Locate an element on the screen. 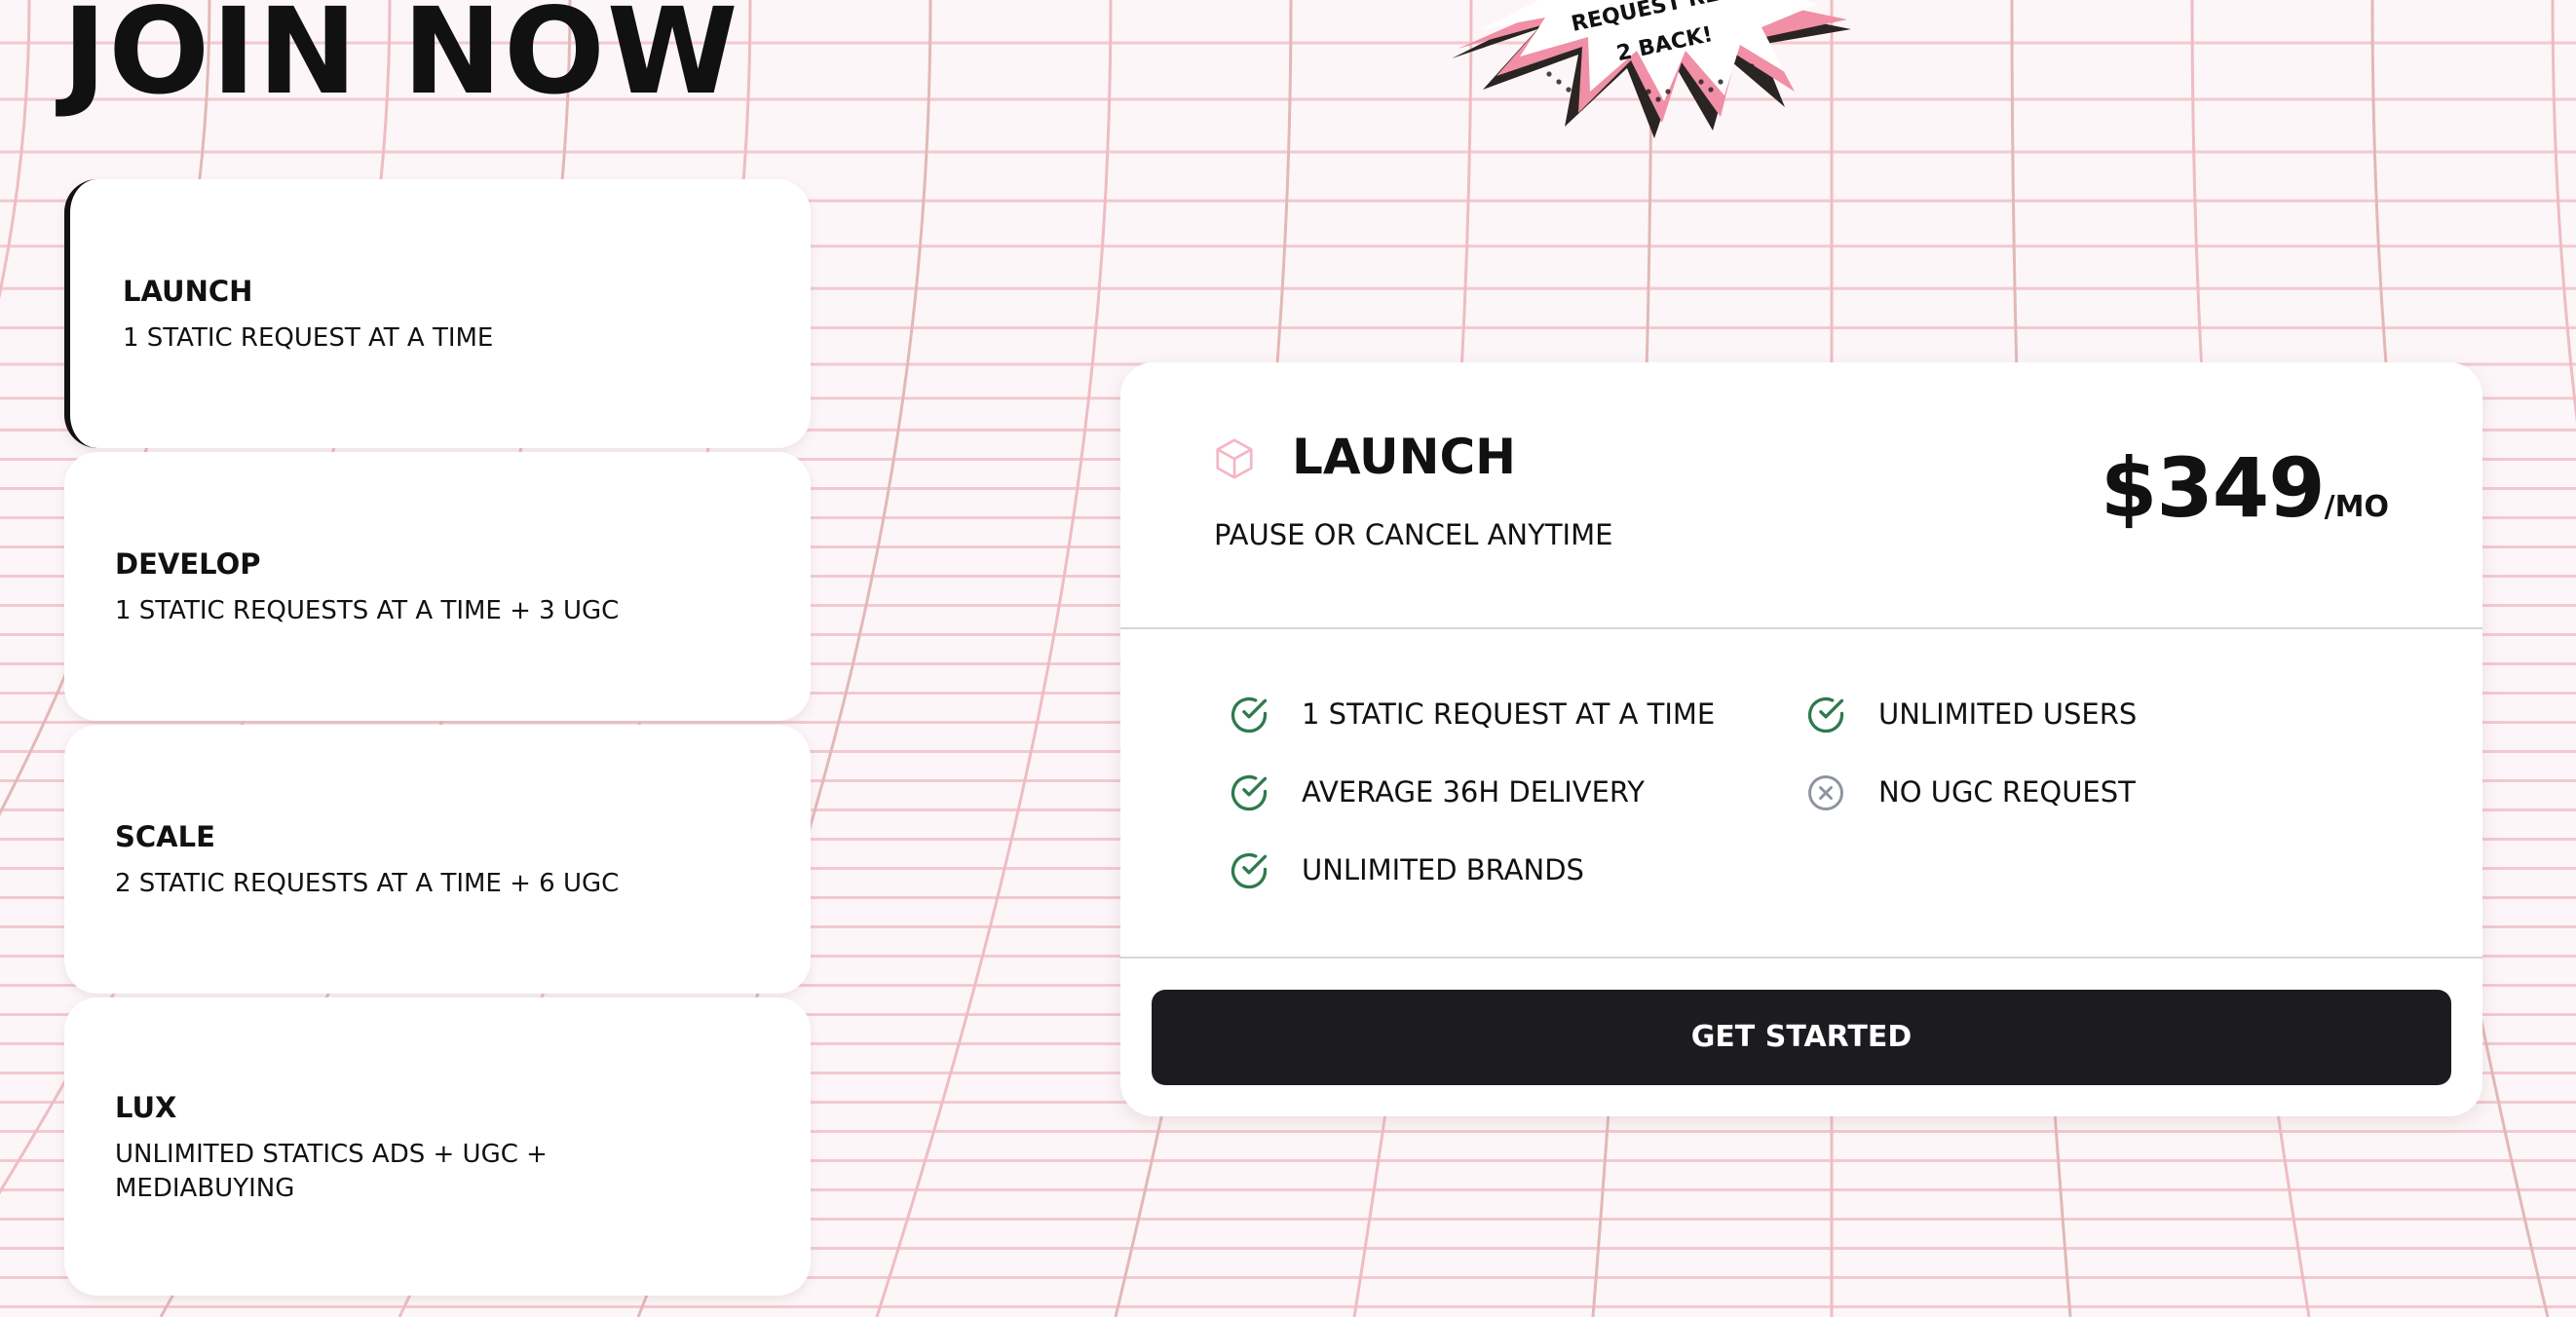  price: $349/MO is located at coordinates (2245, 488).